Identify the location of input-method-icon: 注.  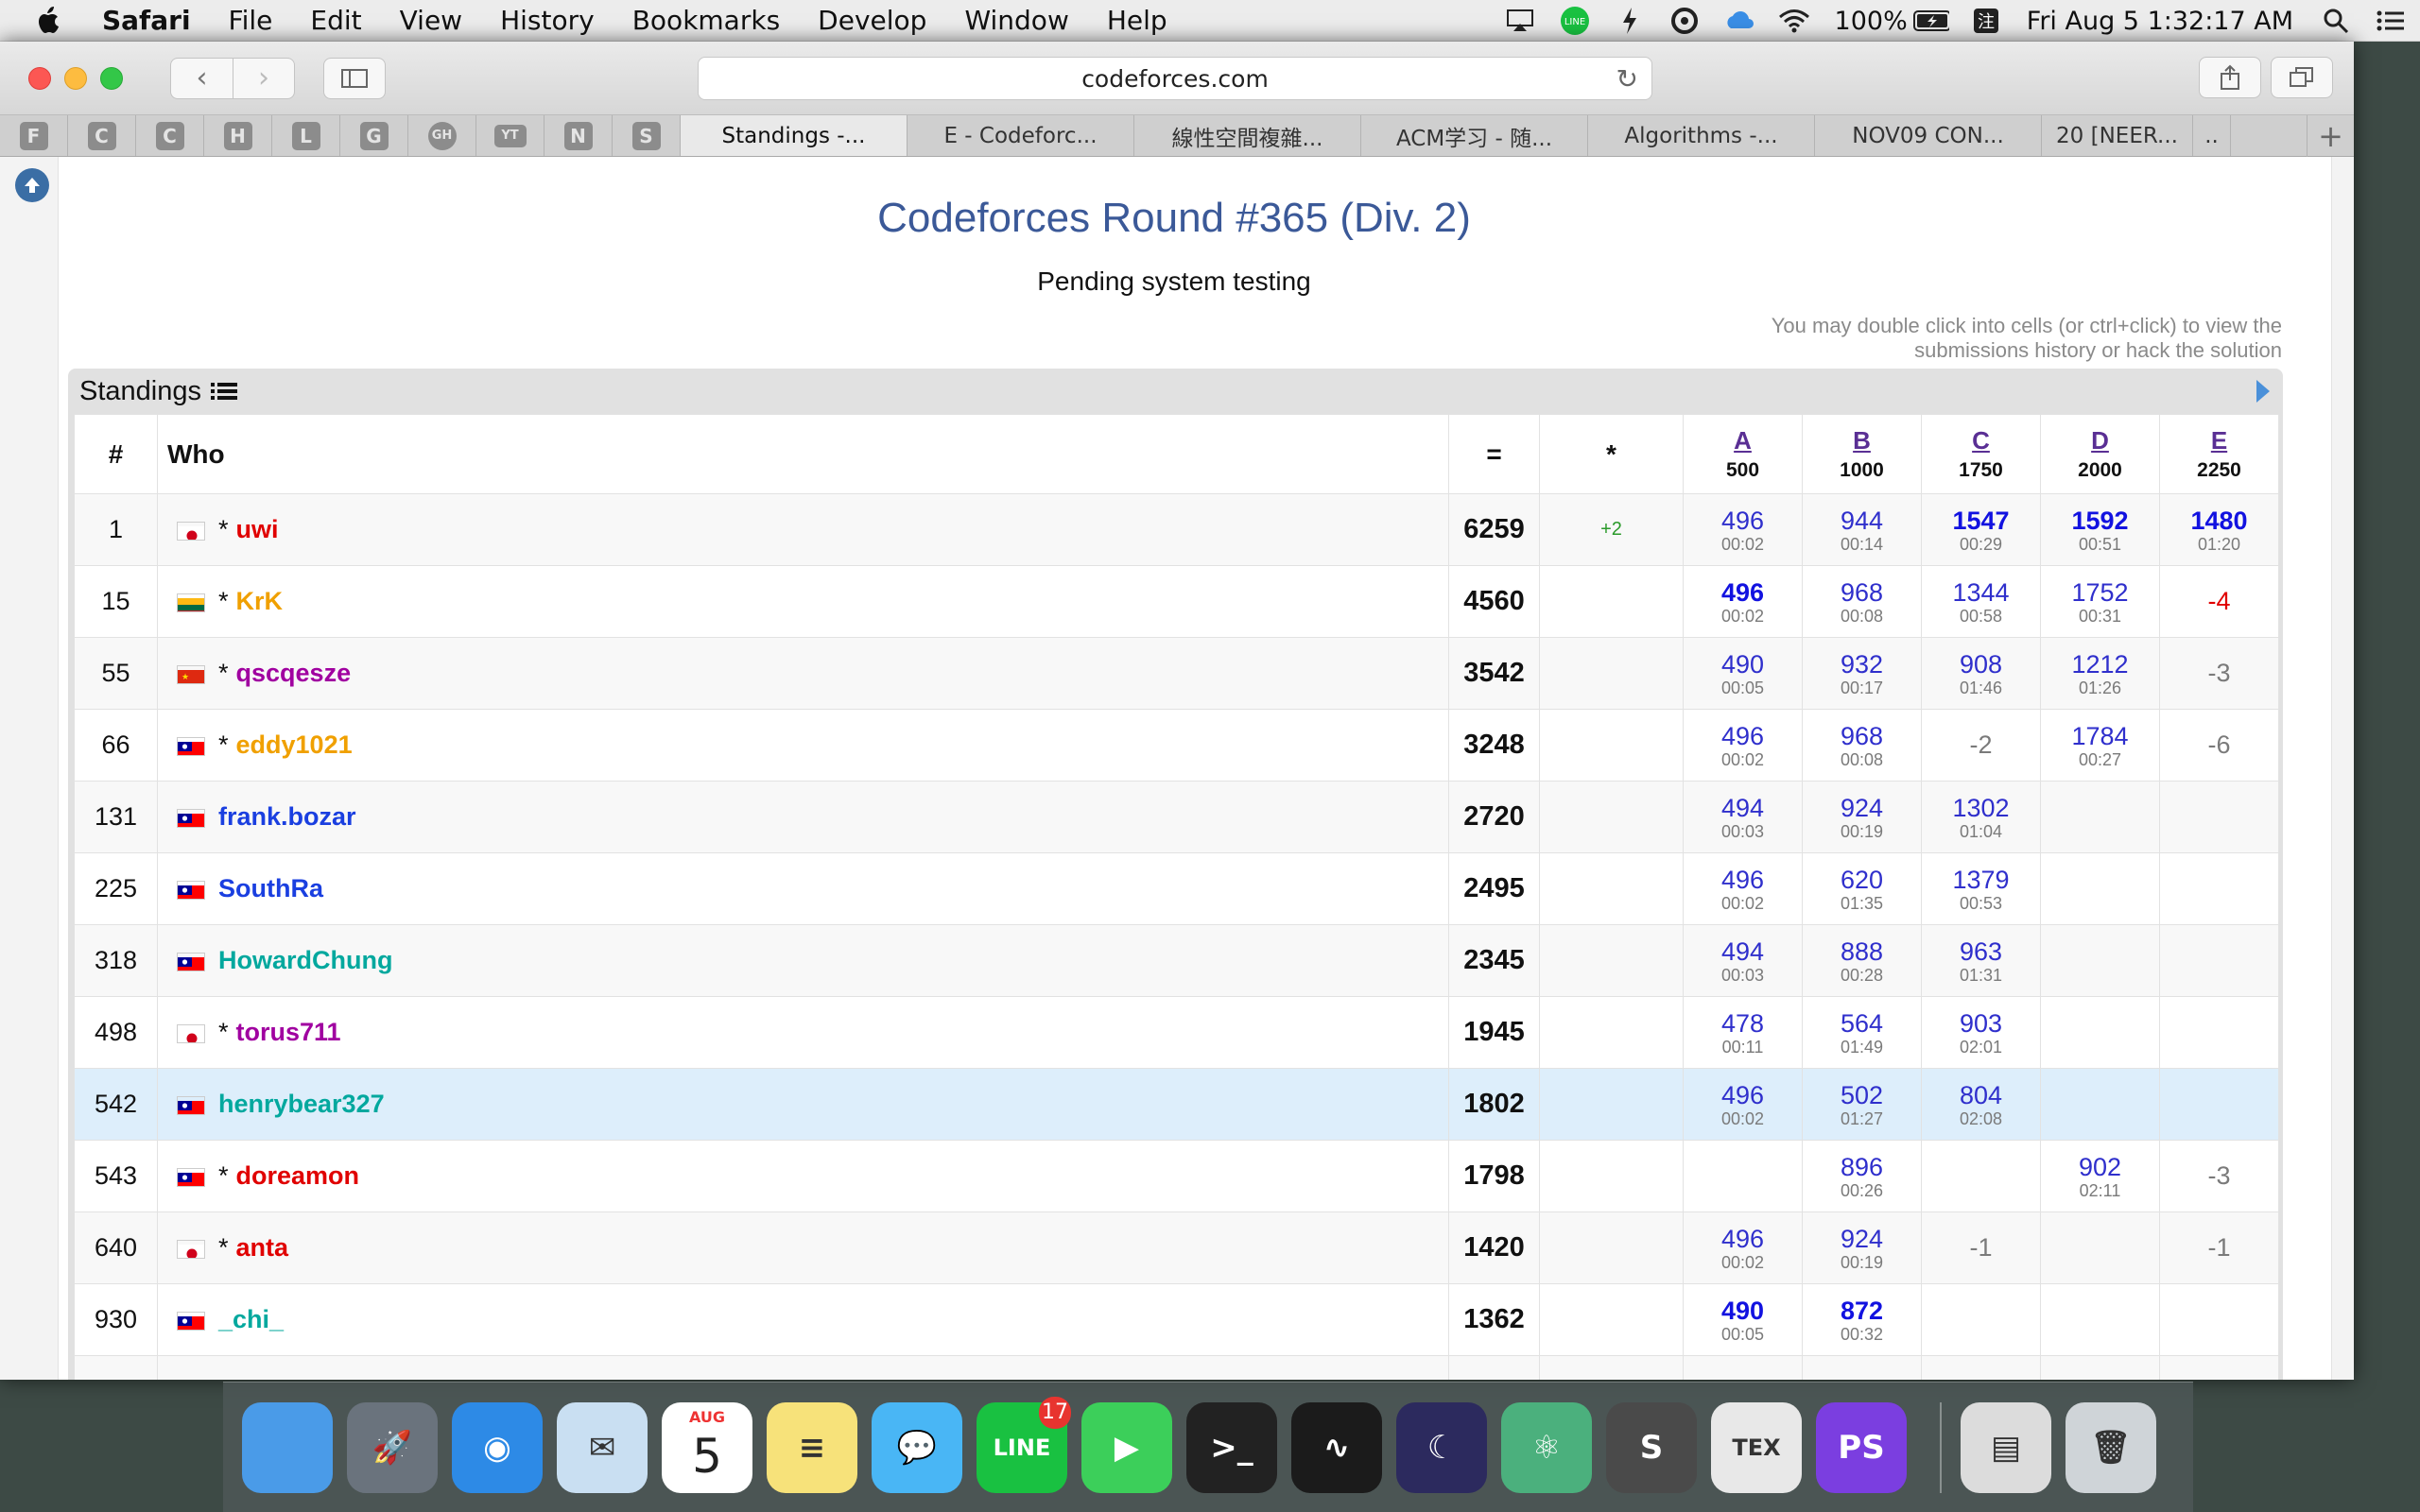
(1986, 21).